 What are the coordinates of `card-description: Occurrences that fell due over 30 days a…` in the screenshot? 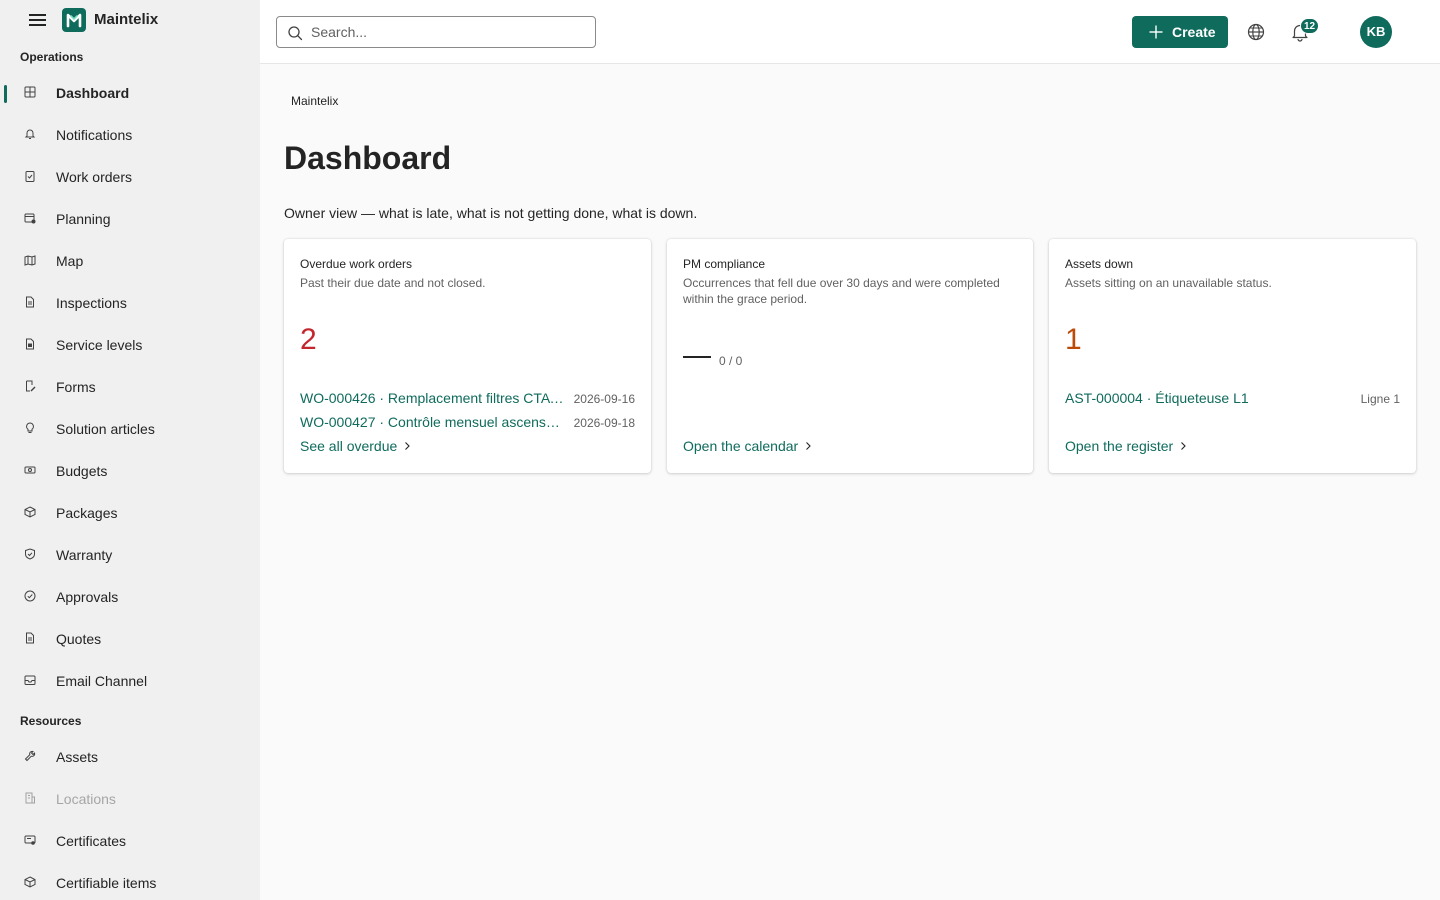 It's located at (841, 291).